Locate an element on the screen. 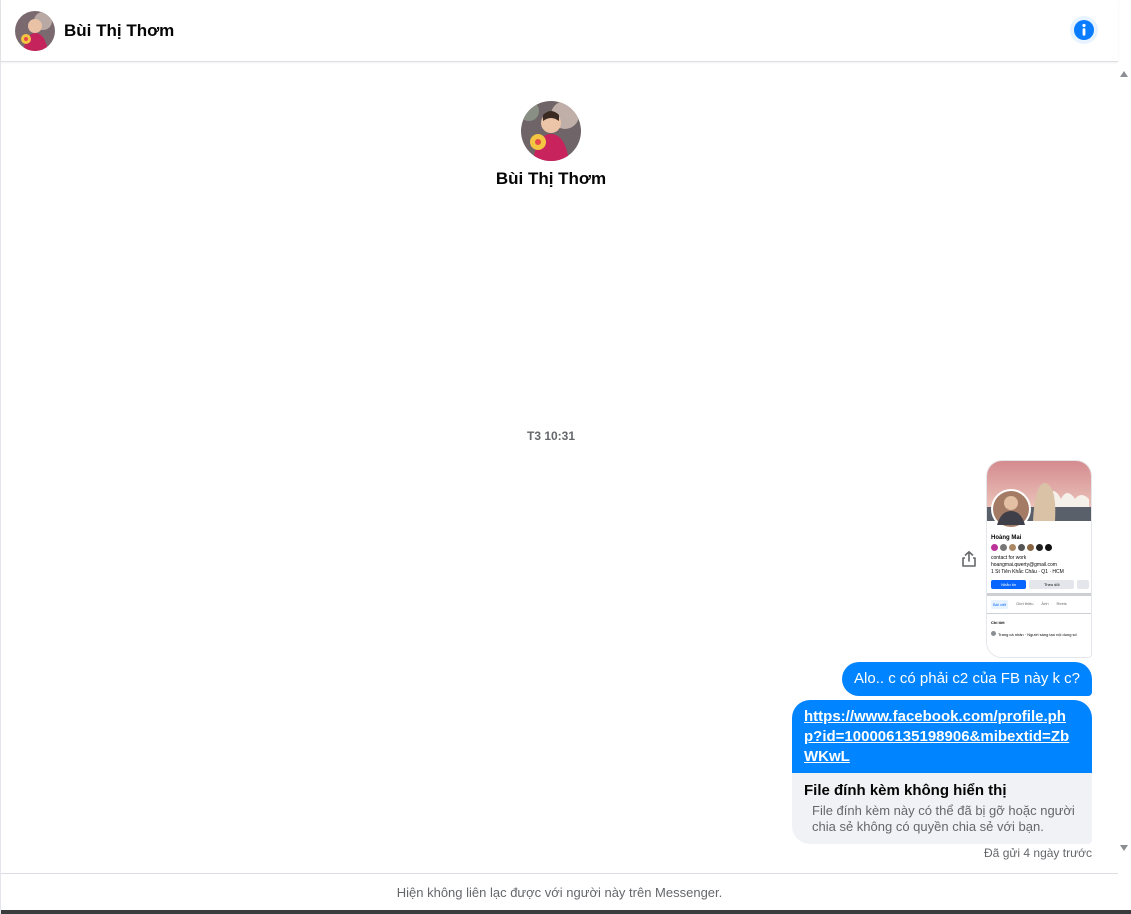  scroll-down-arrow-icon is located at coordinates (1124, 848).